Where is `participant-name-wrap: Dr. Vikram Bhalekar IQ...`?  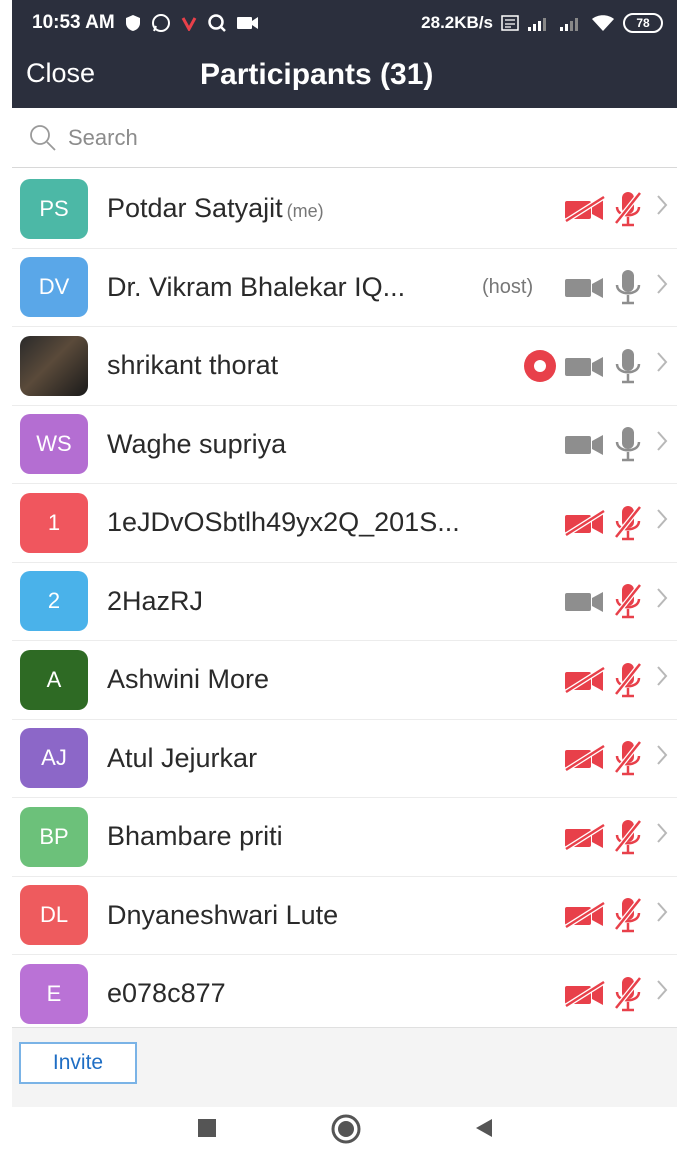
participant-name-wrap: Dr. Vikram Bhalekar IQ... is located at coordinates (256, 287).